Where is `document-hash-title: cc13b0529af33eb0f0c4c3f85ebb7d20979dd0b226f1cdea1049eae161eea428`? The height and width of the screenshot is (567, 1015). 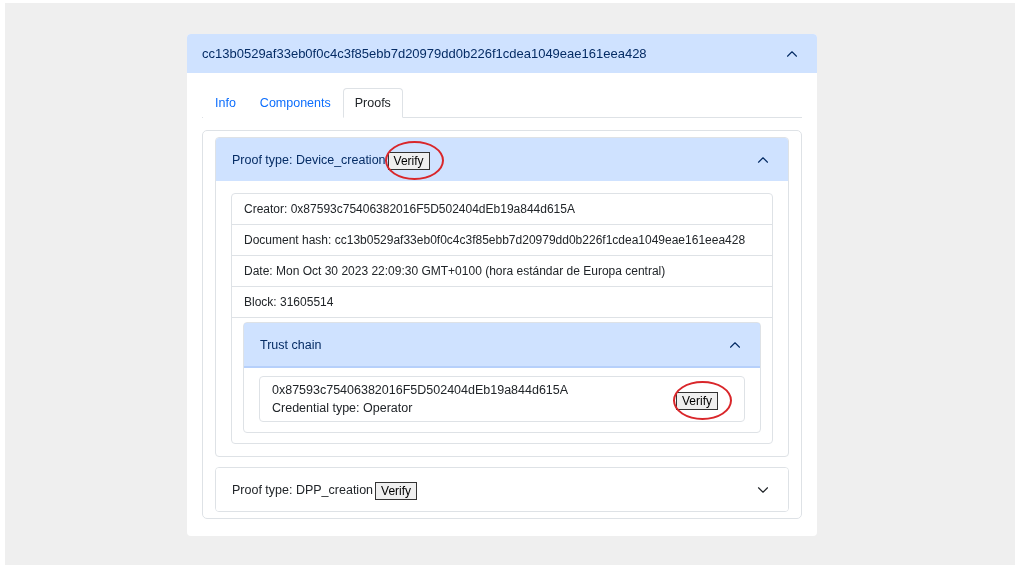
document-hash-title: cc13b0529af33eb0f0c4c3f85ebb7d20979dd0b226f1cdea1049eae161eea428 is located at coordinates (424, 53).